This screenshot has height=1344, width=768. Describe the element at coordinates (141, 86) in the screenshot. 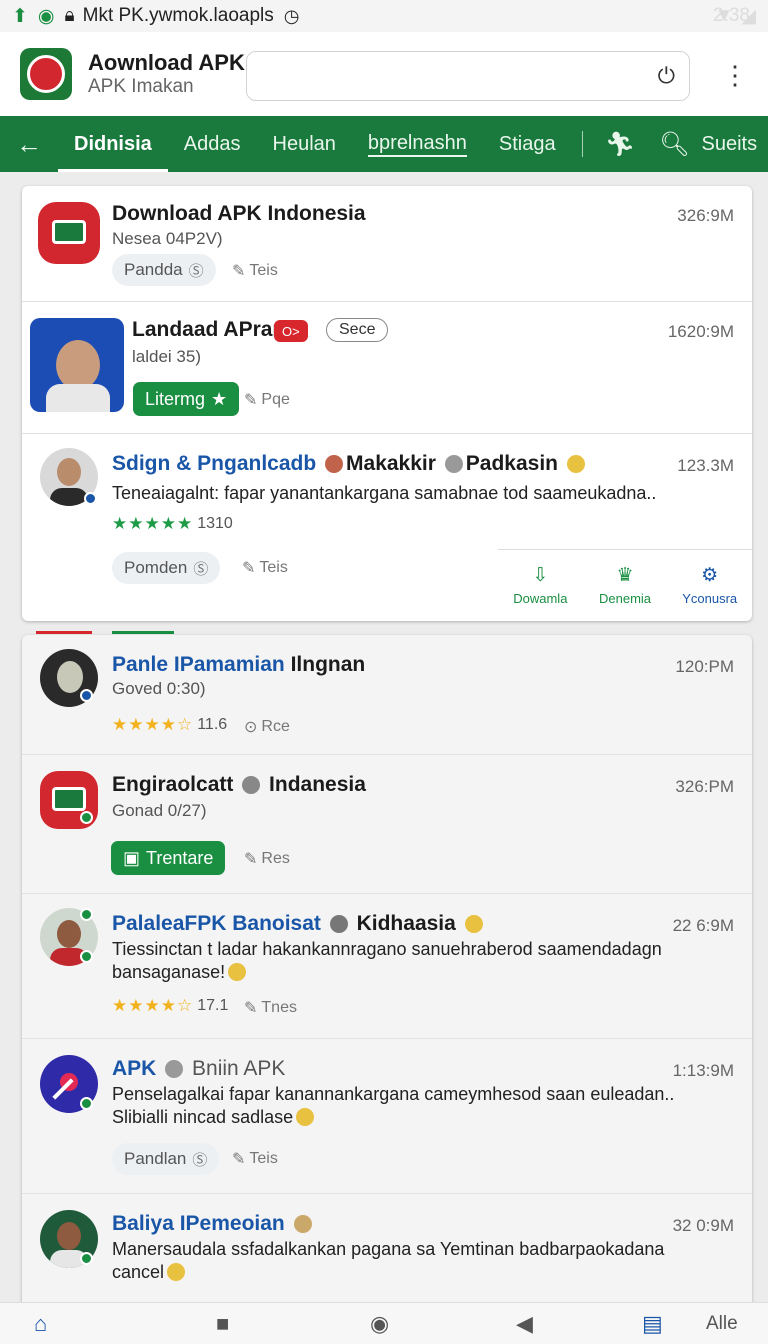

I see `app-subtitle: APK Imakan` at that location.